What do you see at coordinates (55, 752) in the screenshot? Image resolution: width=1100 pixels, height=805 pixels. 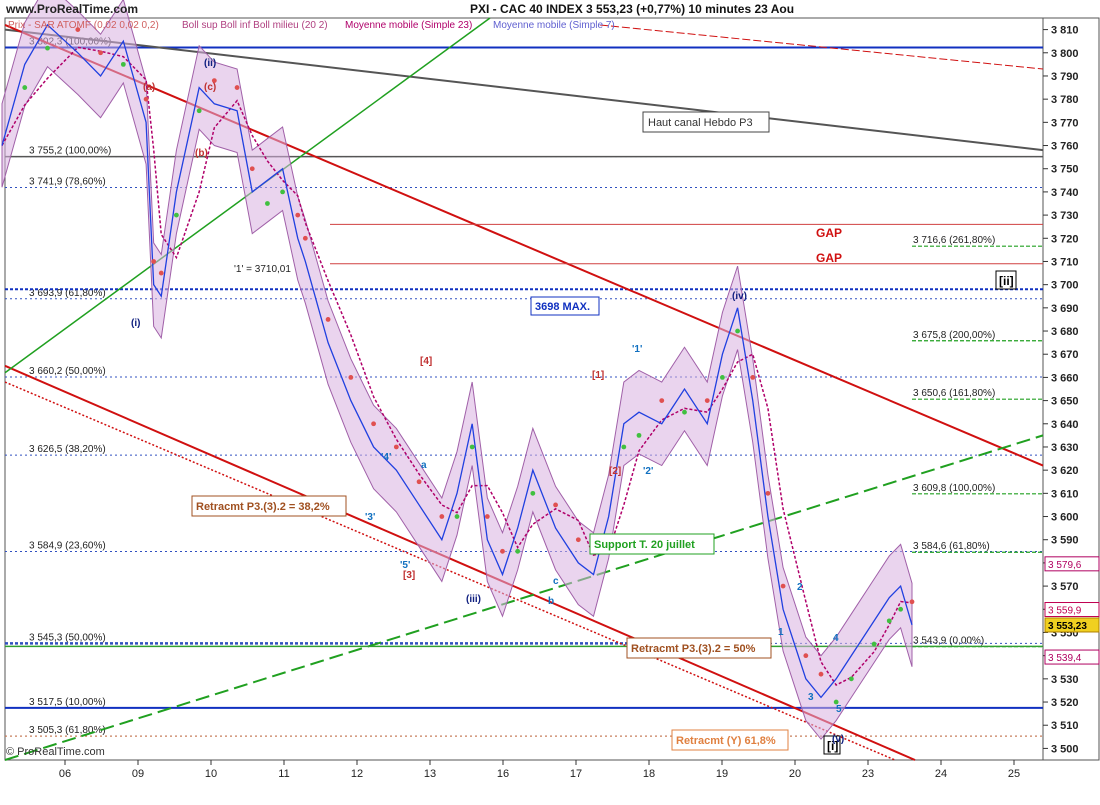 I see `footer-copyright: © ProRealTime.com` at bounding box center [55, 752].